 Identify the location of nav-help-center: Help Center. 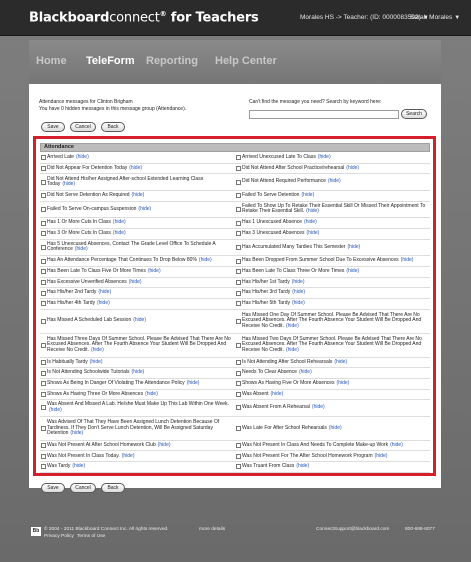
(246, 61).